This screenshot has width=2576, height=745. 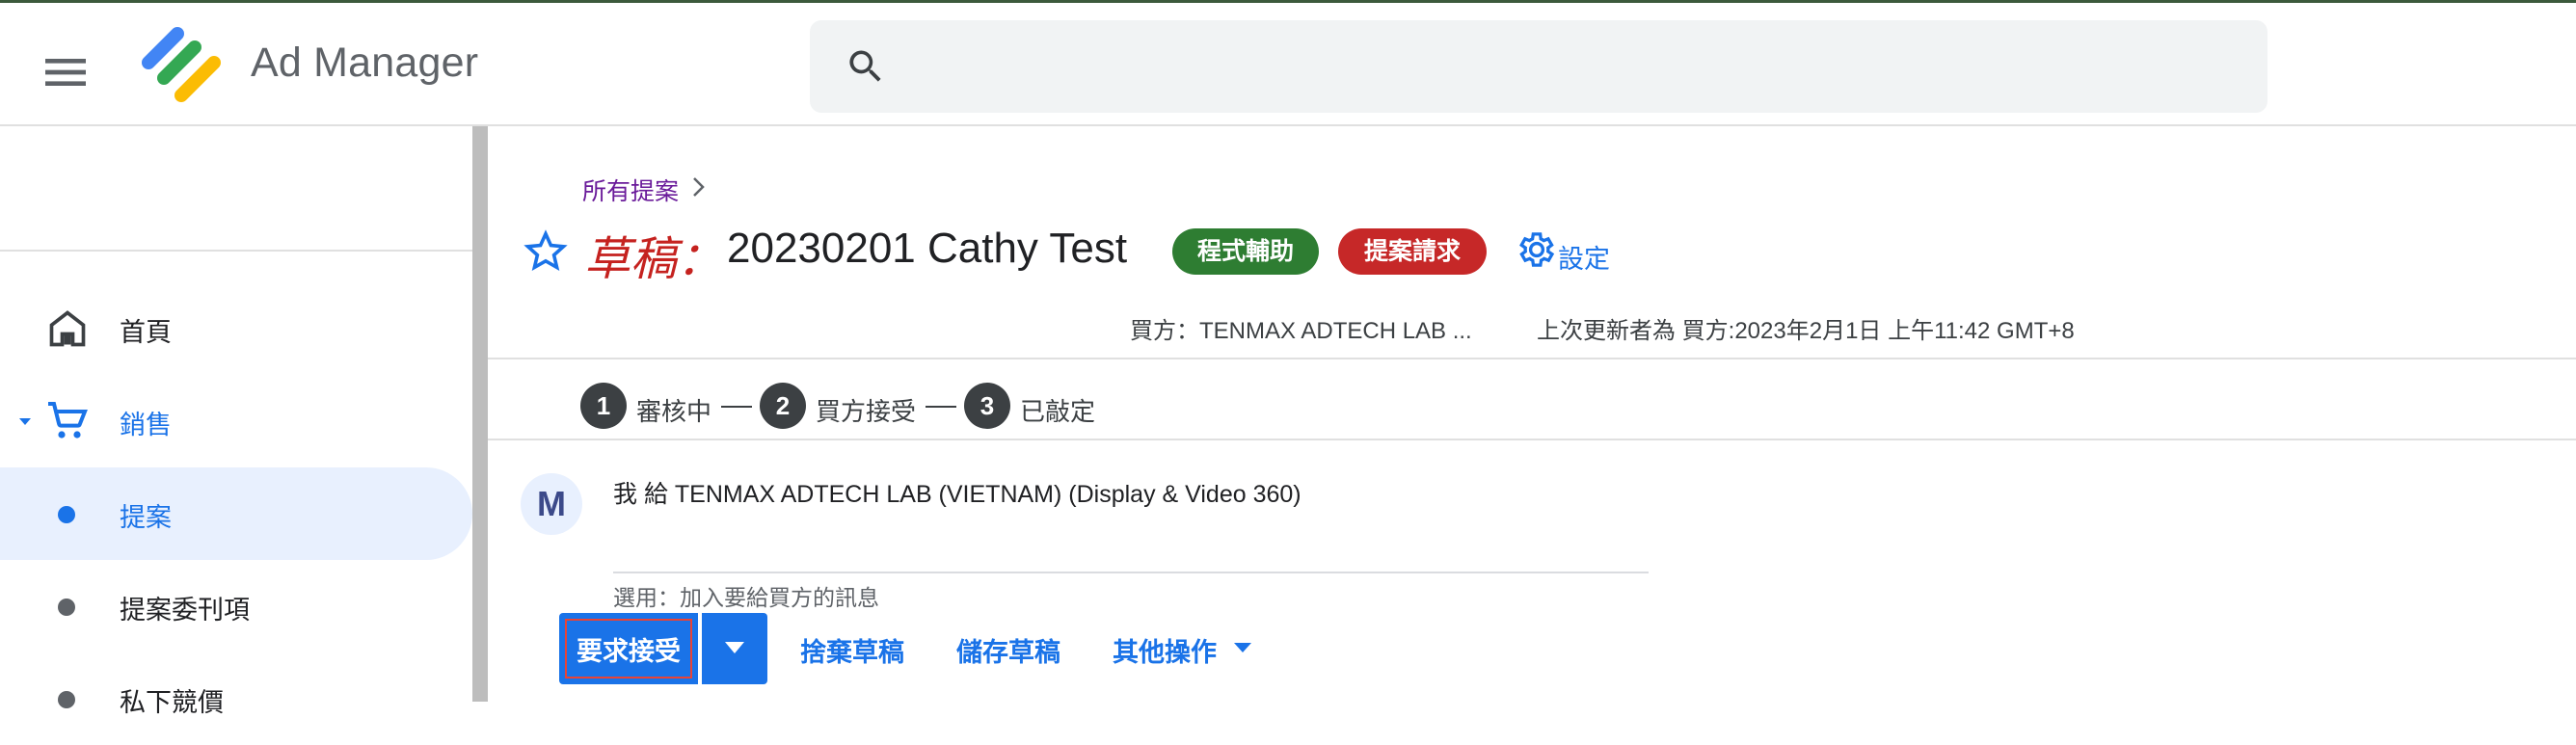 I want to click on button-label: 要求接受, so click(x=629, y=651).